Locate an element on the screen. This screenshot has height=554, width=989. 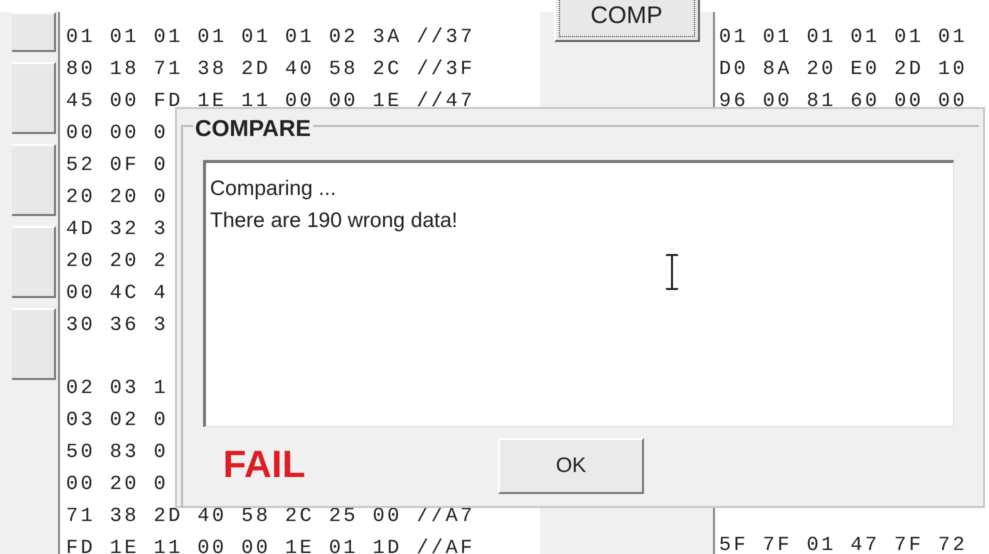
hex-row: 52 0F 0 is located at coordinates (117, 165).